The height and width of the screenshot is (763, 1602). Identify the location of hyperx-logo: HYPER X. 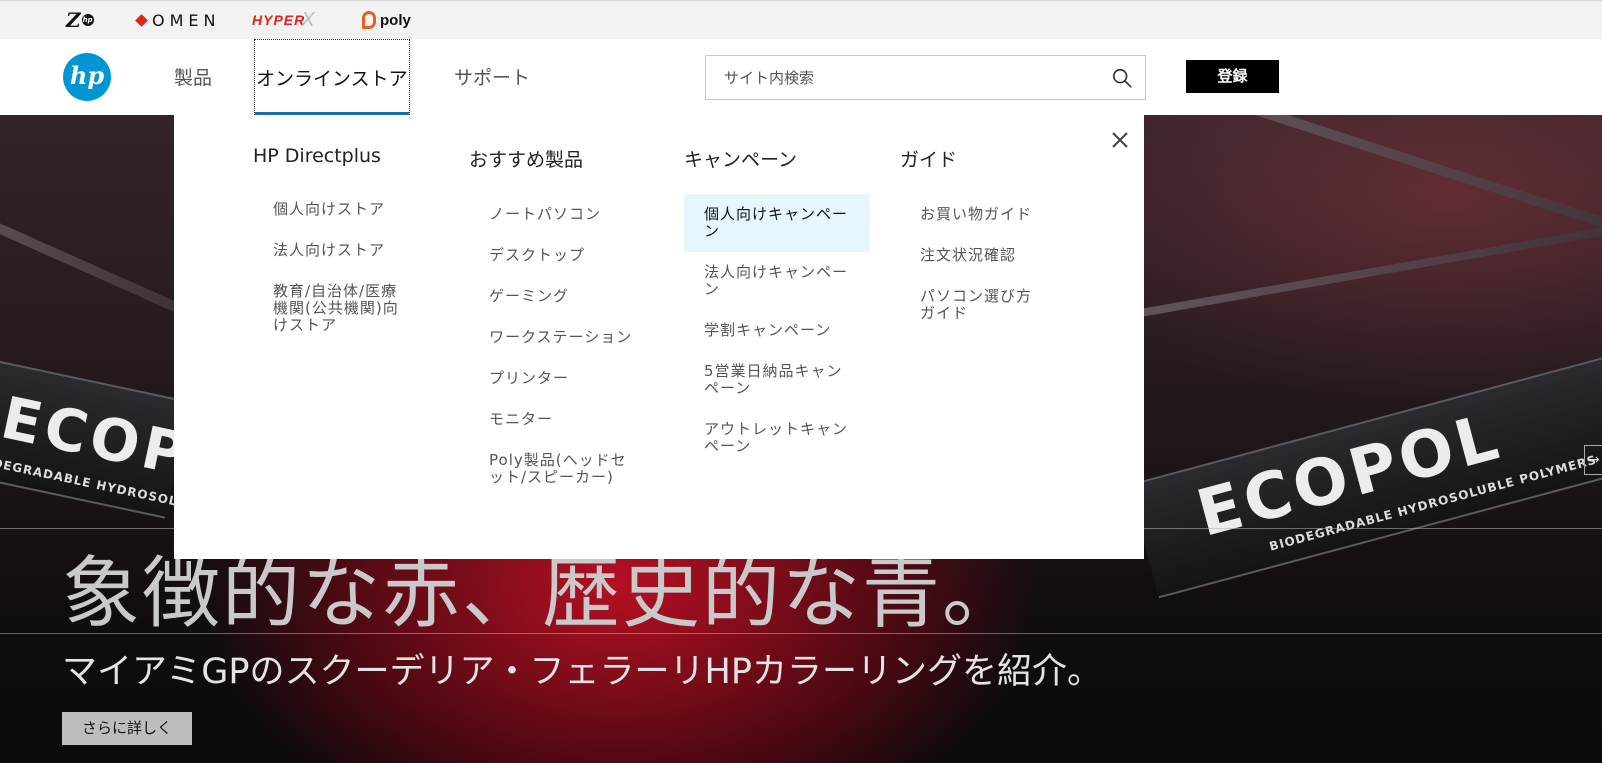
(284, 20).